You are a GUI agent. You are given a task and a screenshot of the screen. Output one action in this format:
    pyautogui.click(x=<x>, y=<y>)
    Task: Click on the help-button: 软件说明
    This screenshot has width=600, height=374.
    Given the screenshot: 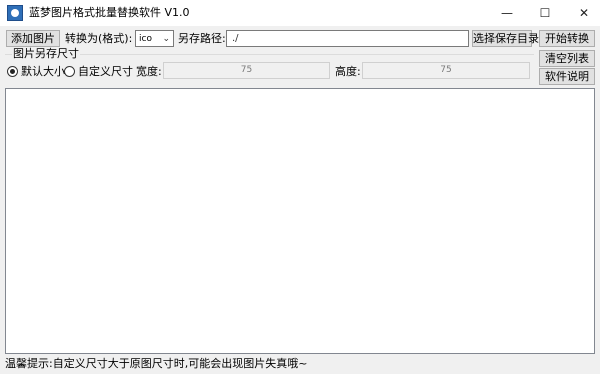 What is the action you would take?
    pyautogui.click(x=567, y=76)
    